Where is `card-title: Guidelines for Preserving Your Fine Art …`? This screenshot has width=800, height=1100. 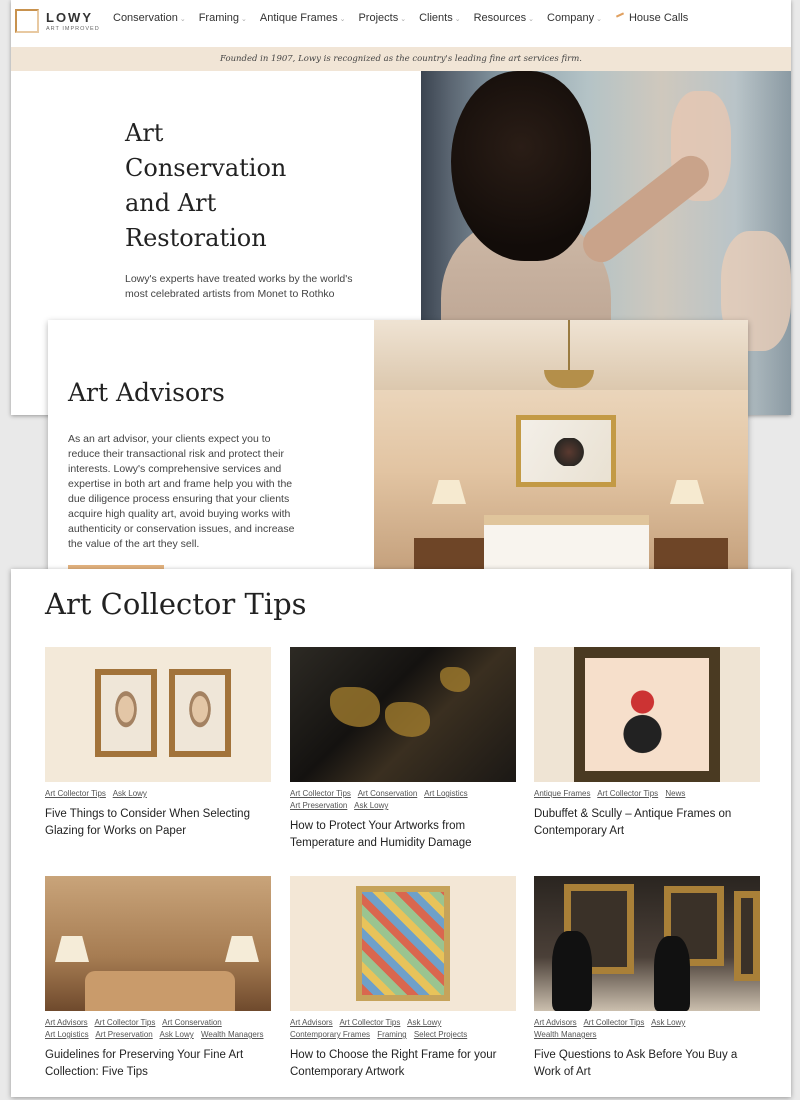
card-title: Guidelines for Preserving Your Fine Art … is located at coordinates (158, 1064).